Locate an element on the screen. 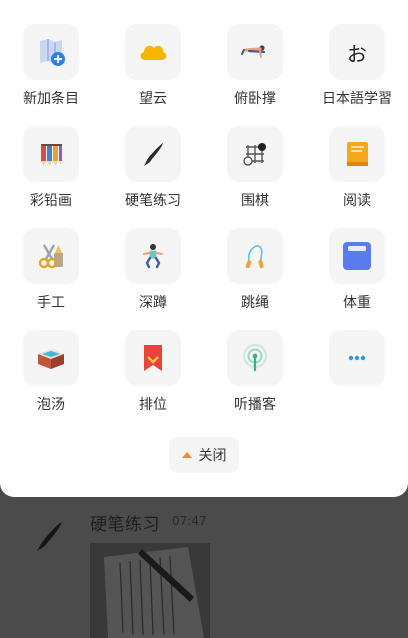 This screenshot has height=638, width=408. grid-item-label: 泡汤 is located at coordinates (51, 405).